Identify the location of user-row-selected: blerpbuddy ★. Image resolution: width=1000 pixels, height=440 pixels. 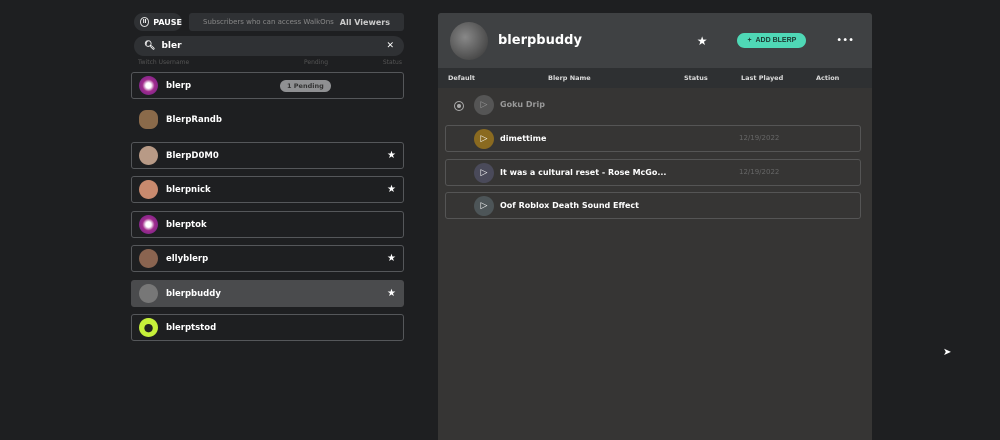
(267, 293).